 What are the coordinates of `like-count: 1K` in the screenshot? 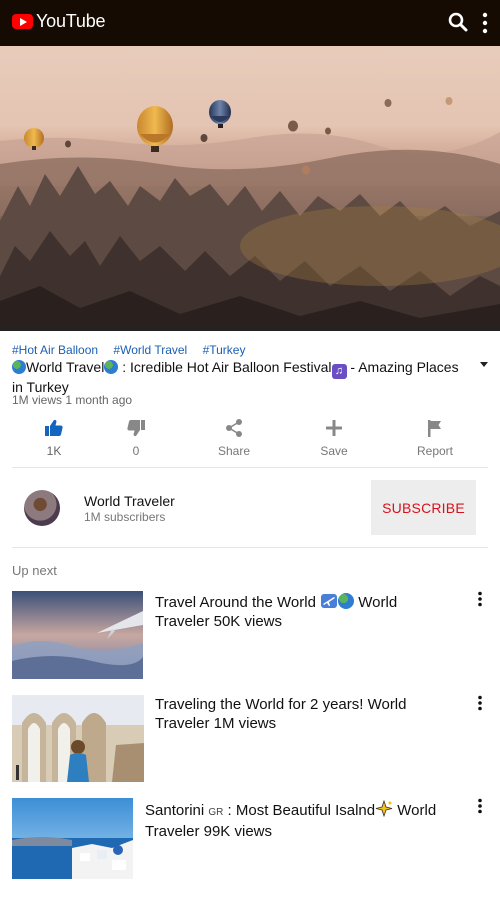 It's located at (54, 451).